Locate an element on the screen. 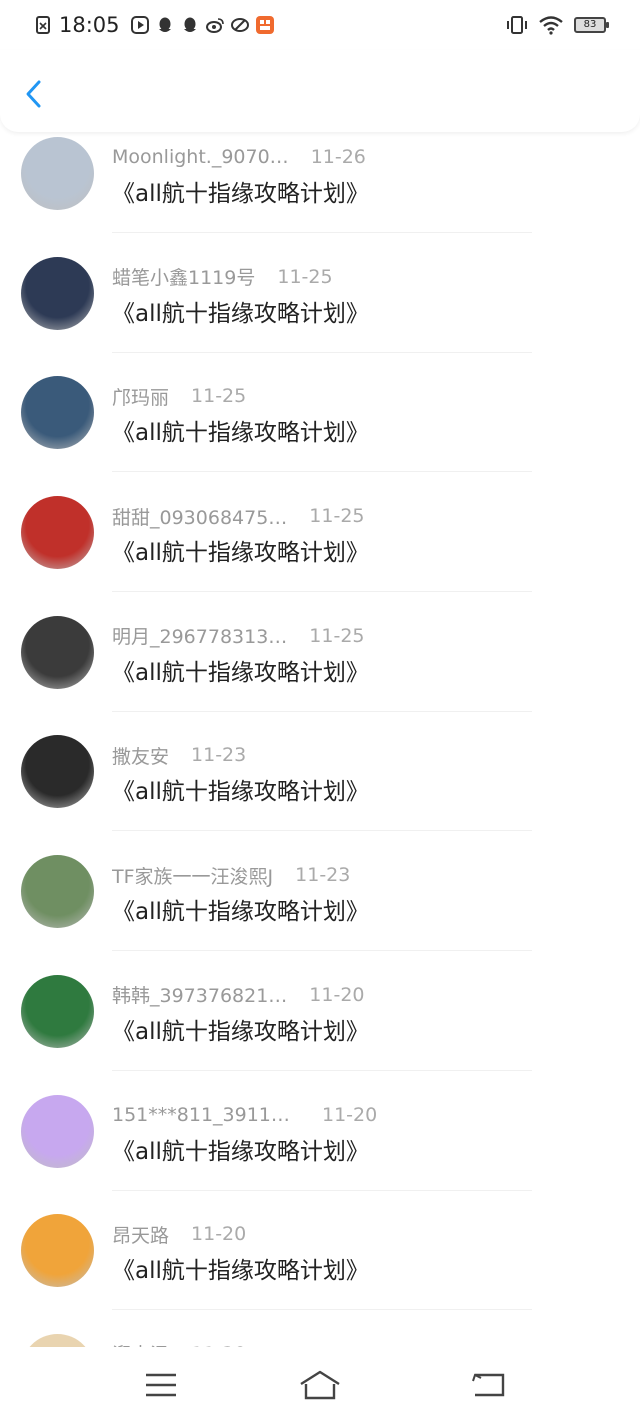 The width and height of the screenshot is (640, 1423). item-meta: 甜甜_093068475… 11-25 is located at coordinates (238, 516).